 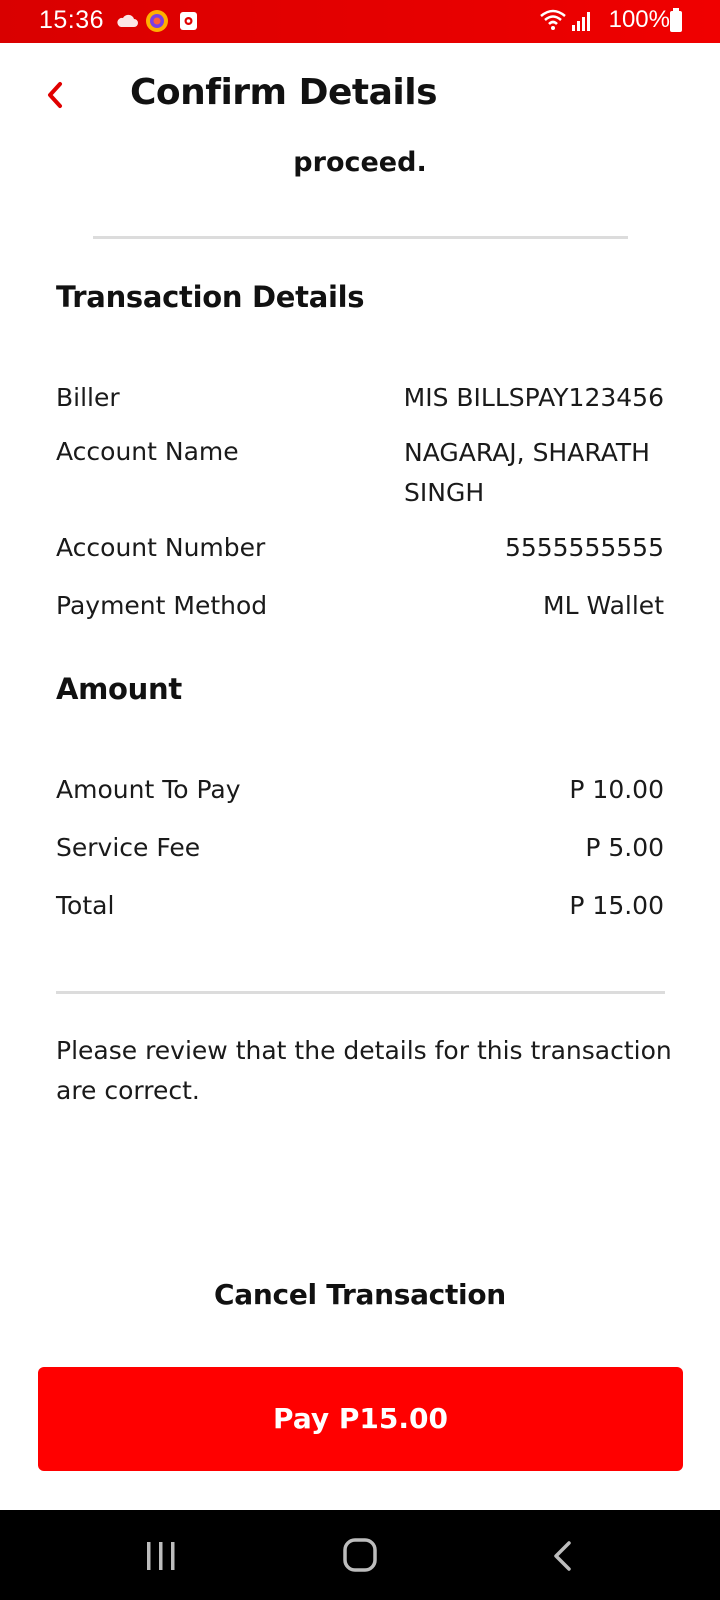 What do you see at coordinates (603, 605) in the screenshot?
I see `payment-method-value: ML Wallet` at bounding box center [603, 605].